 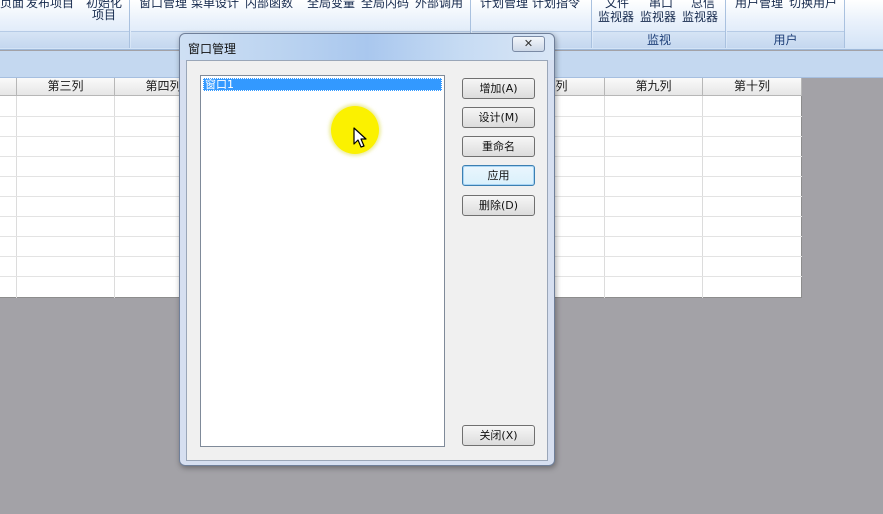 I want to click on dialog-titlebar: 窗口管理 ✕, so click(x=367, y=47).